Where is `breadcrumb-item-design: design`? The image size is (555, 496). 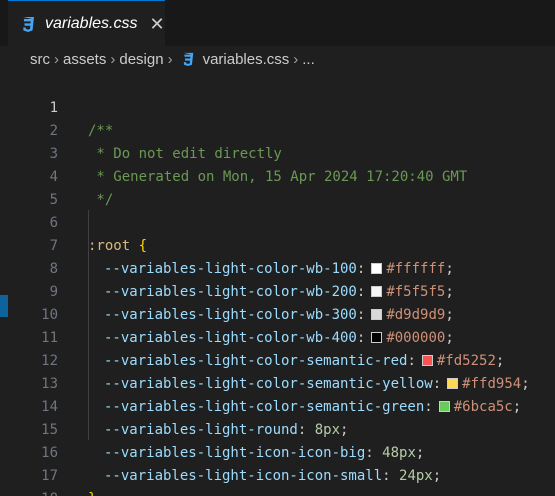
breadcrumb-item-design: design is located at coordinates (141, 59).